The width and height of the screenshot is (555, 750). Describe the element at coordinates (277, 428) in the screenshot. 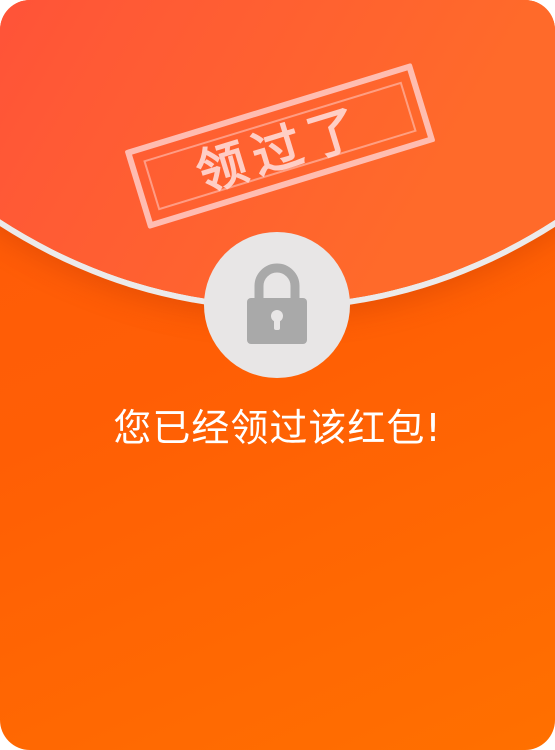

I see `already-claimed-message: 您已经领过该红包!` at that location.